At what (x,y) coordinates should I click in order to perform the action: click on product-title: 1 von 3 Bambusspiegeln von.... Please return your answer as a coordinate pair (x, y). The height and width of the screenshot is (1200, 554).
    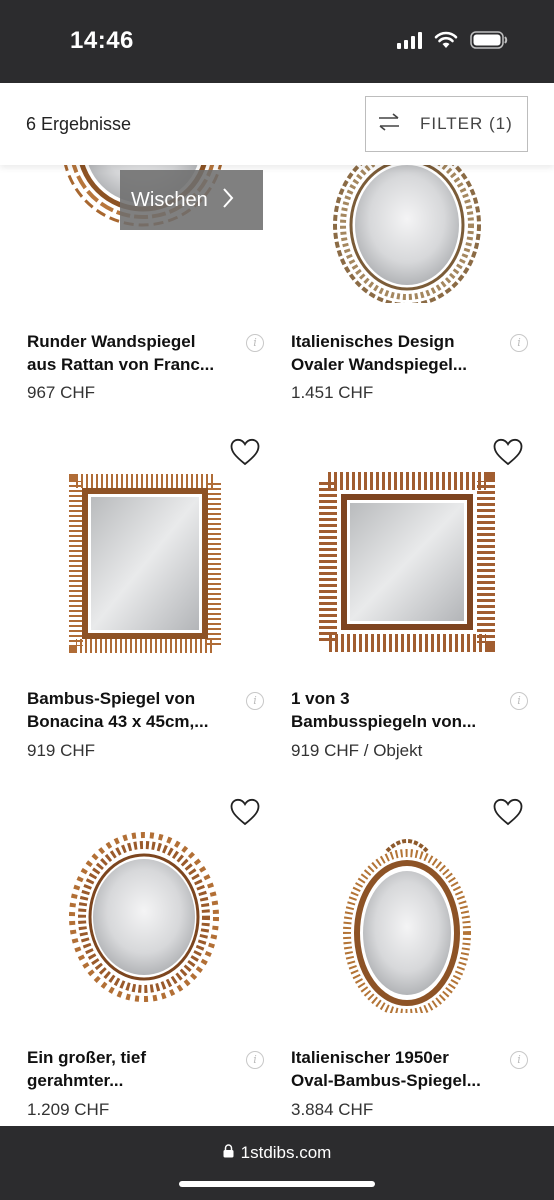
    Looking at the image, I should click on (396, 710).